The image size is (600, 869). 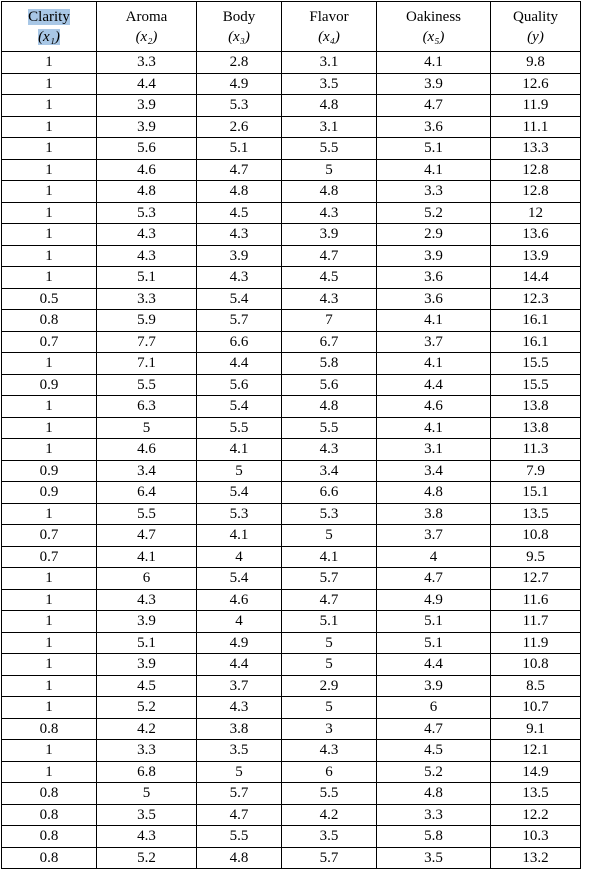 What do you see at coordinates (535, 427) in the screenshot?
I see `cell-quality: 13.8` at bounding box center [535, 427].